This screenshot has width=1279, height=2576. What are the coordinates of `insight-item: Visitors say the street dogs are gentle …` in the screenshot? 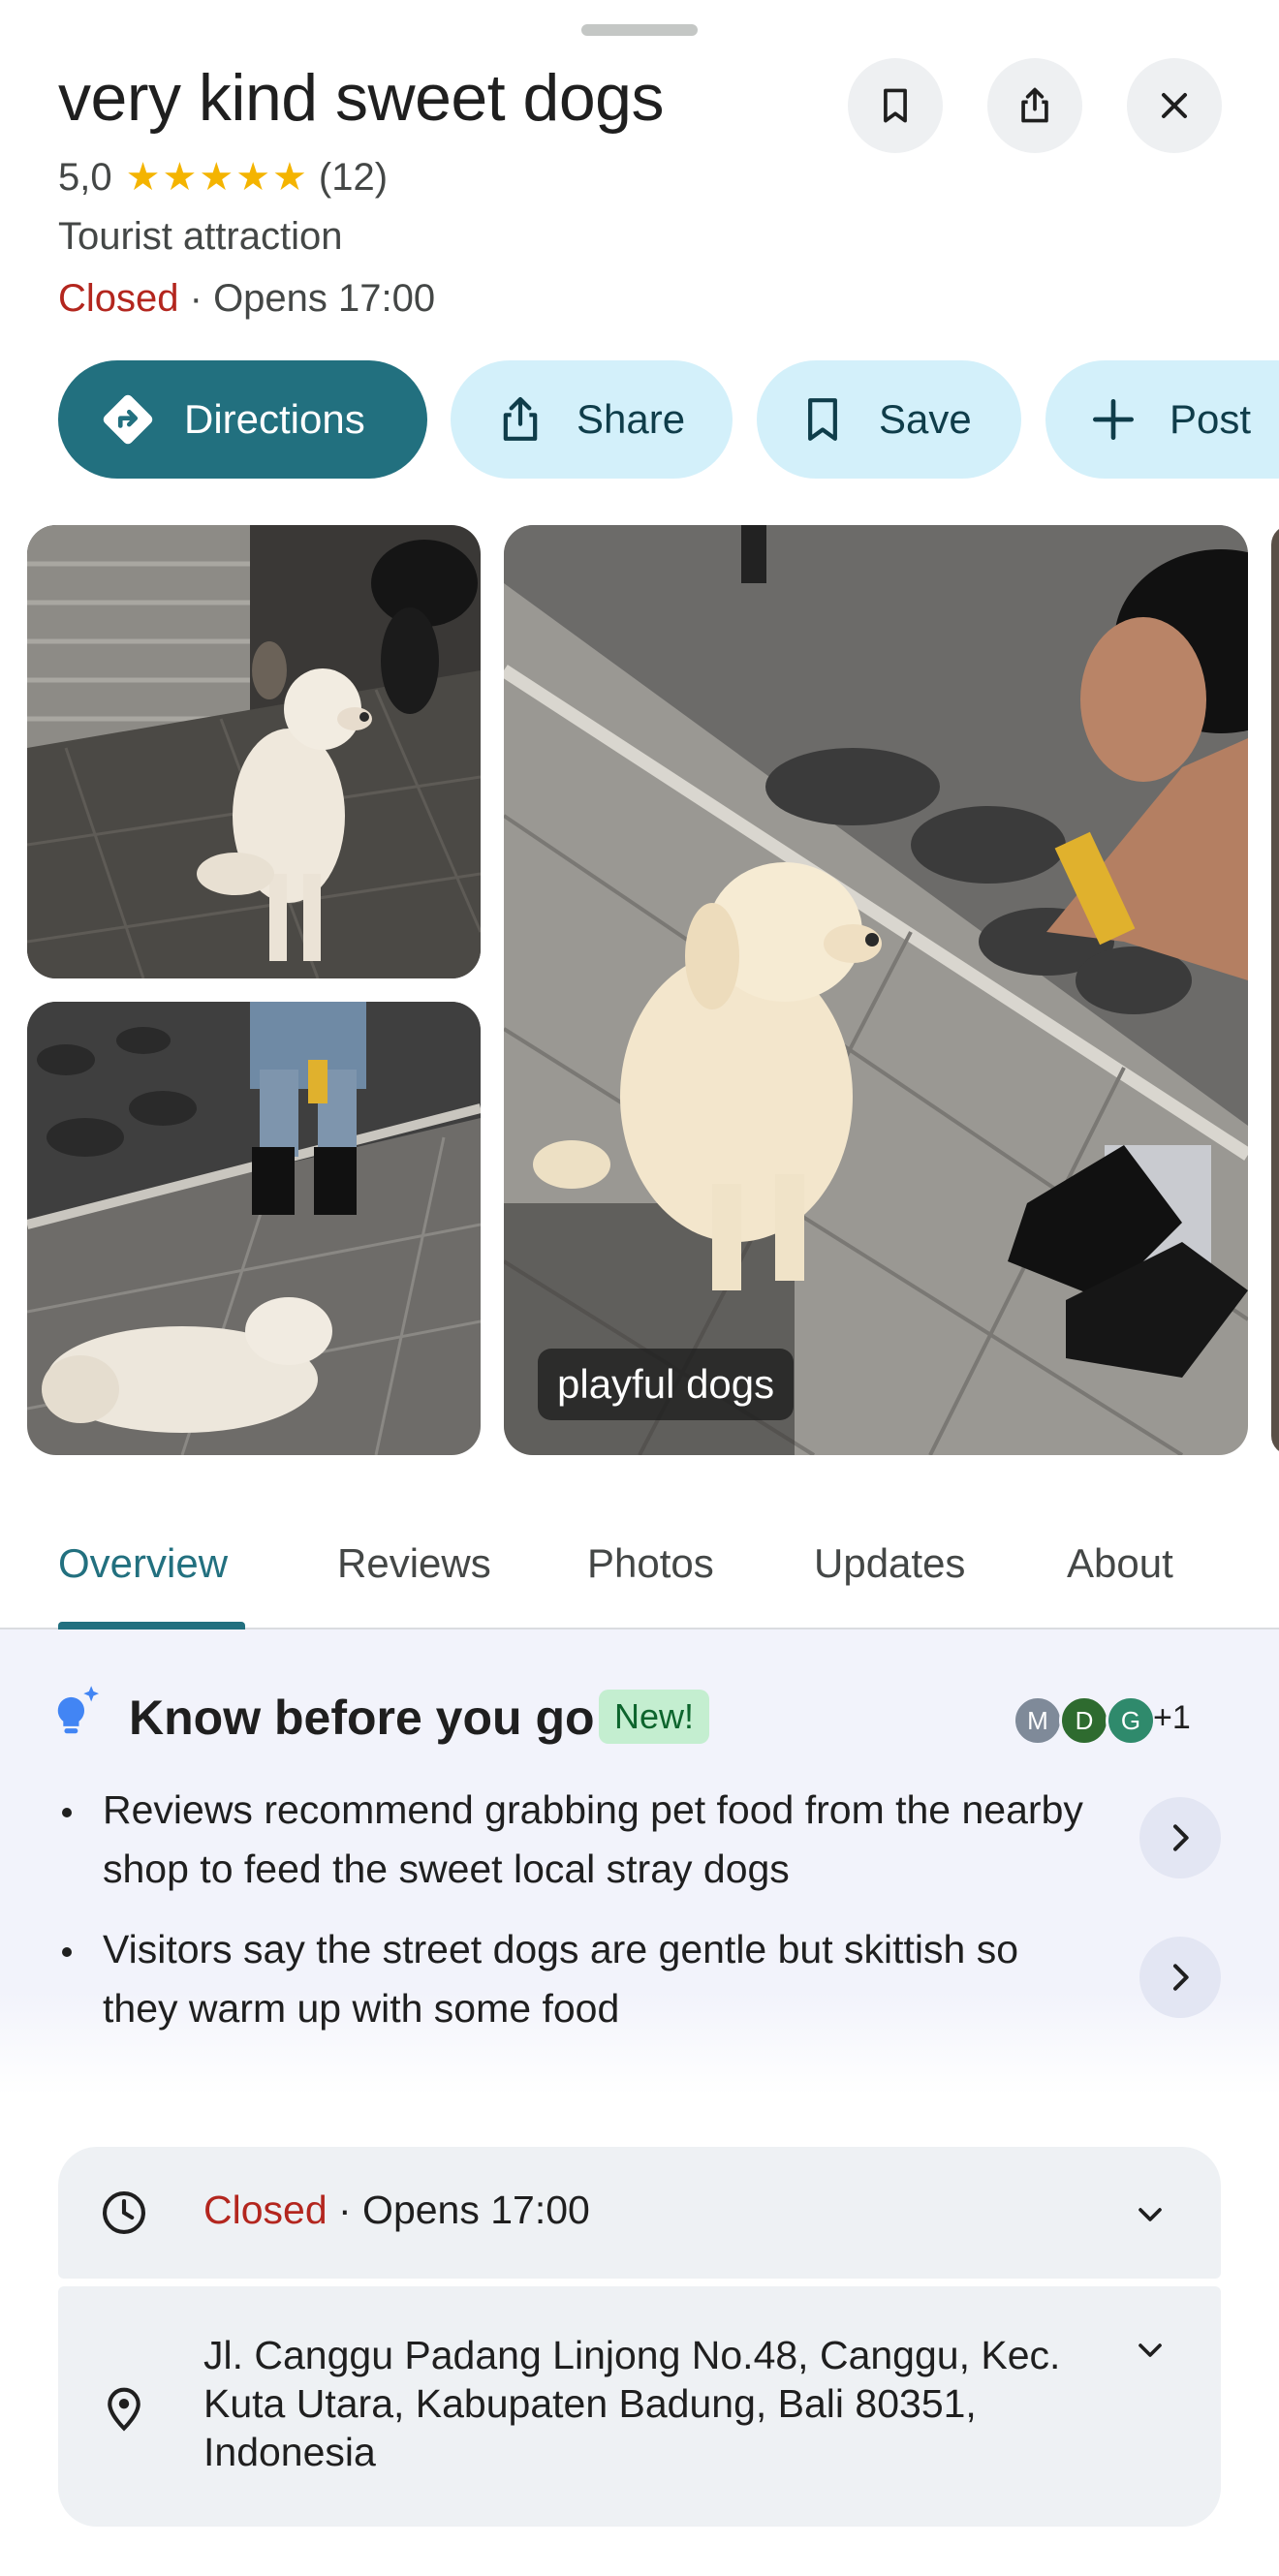 It's located at (597, 1979).